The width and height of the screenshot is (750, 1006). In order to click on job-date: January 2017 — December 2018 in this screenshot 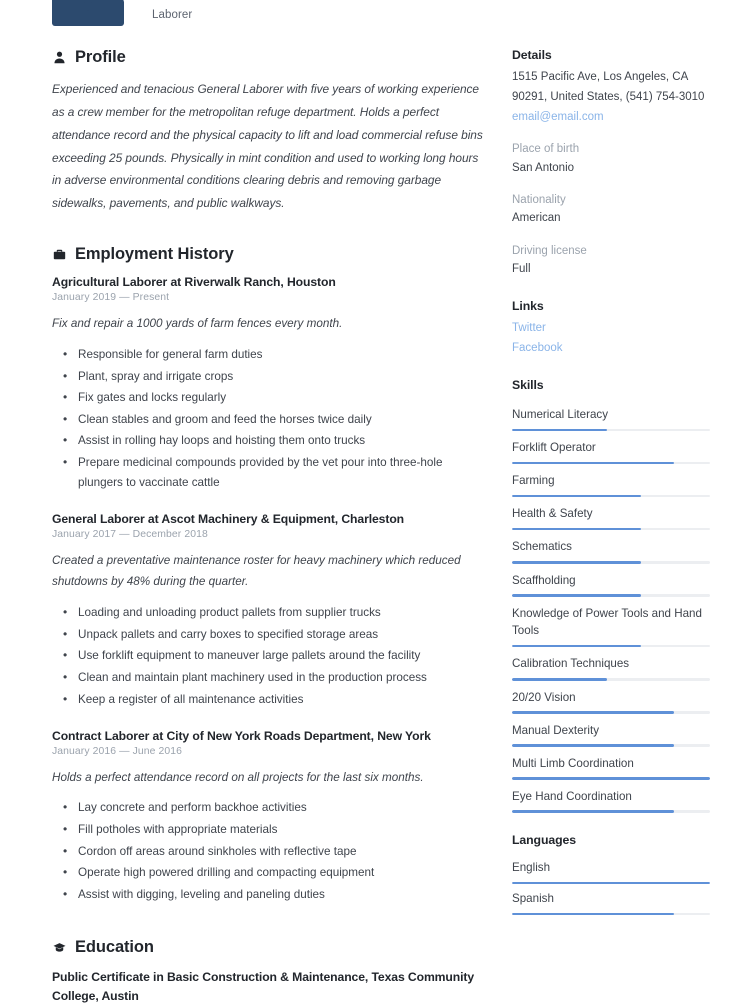, I will do `click(130, 535)`.